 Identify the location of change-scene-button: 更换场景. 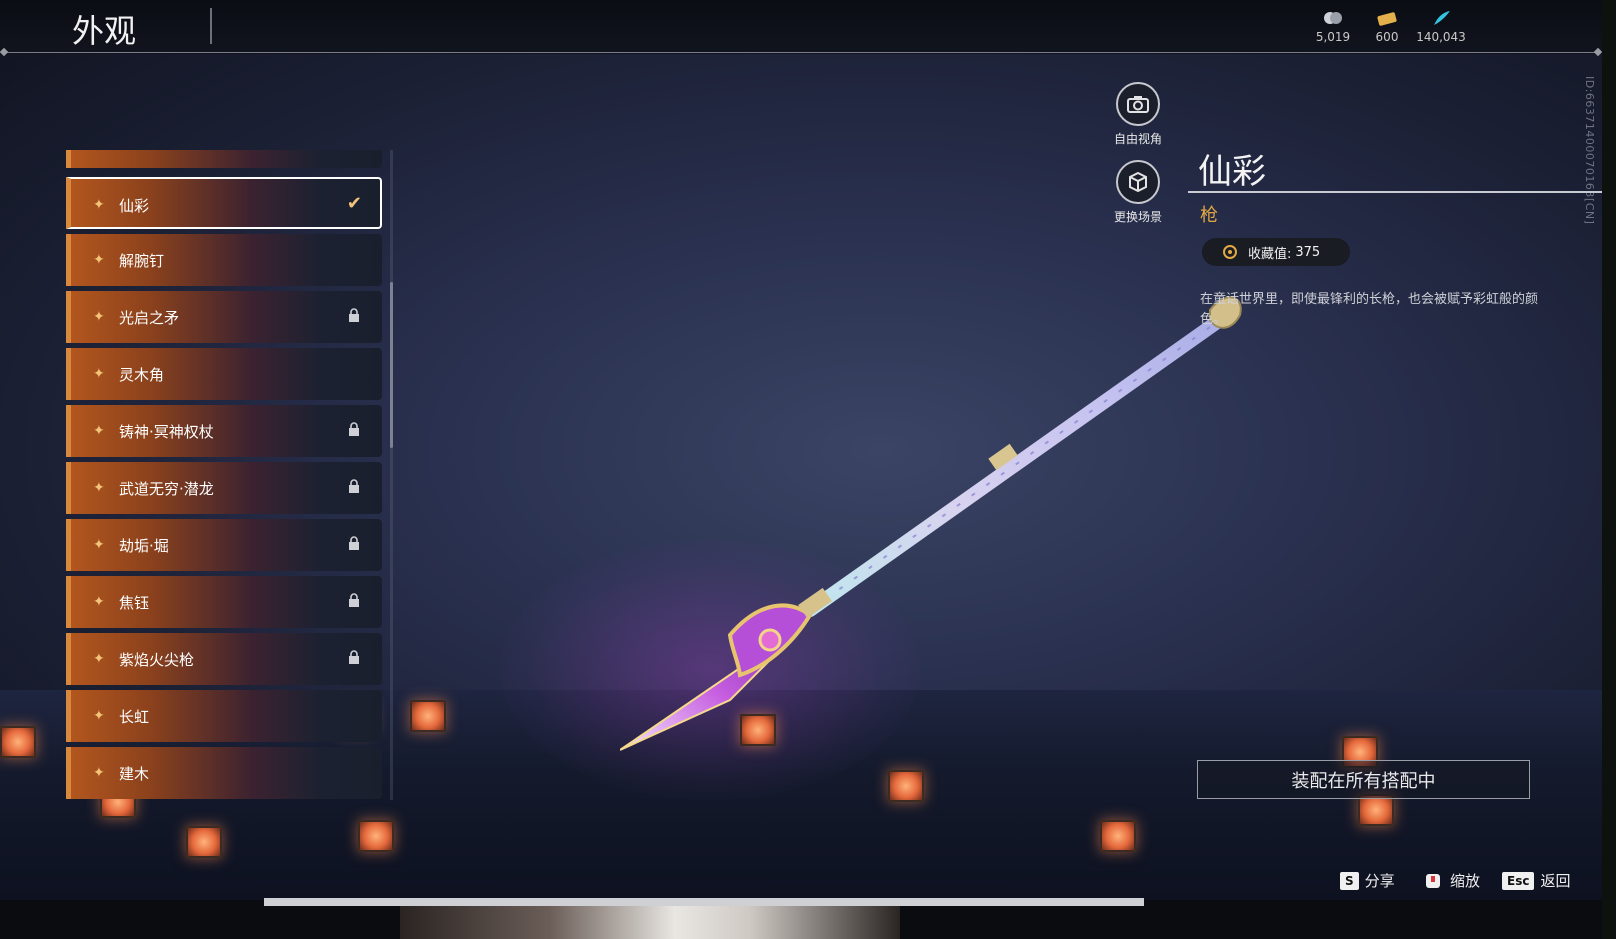
(1138, 192).